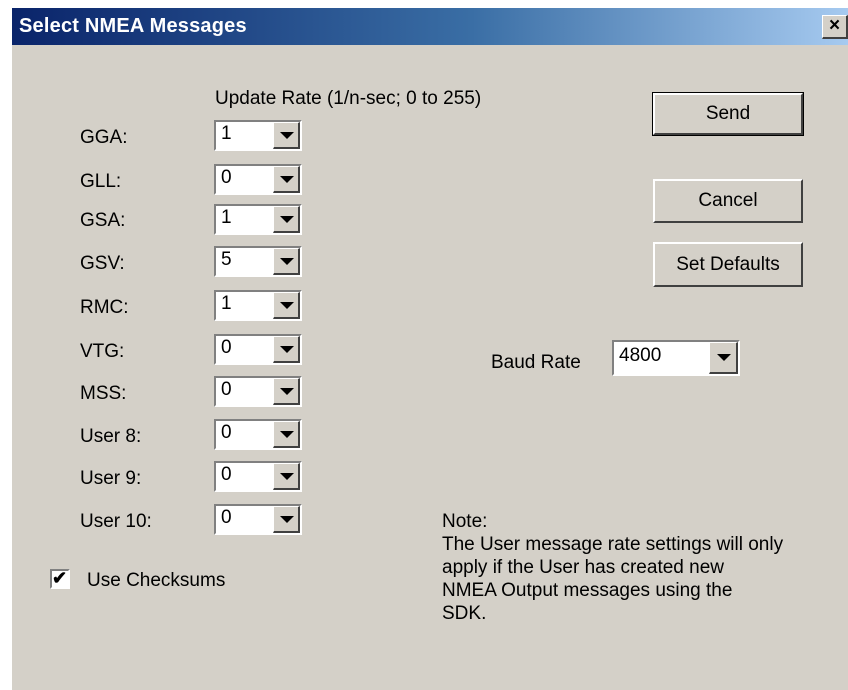  Describe the element at coordinates (226, 432) in the screenshot. I see `user8-rate-value: 0` at that location.